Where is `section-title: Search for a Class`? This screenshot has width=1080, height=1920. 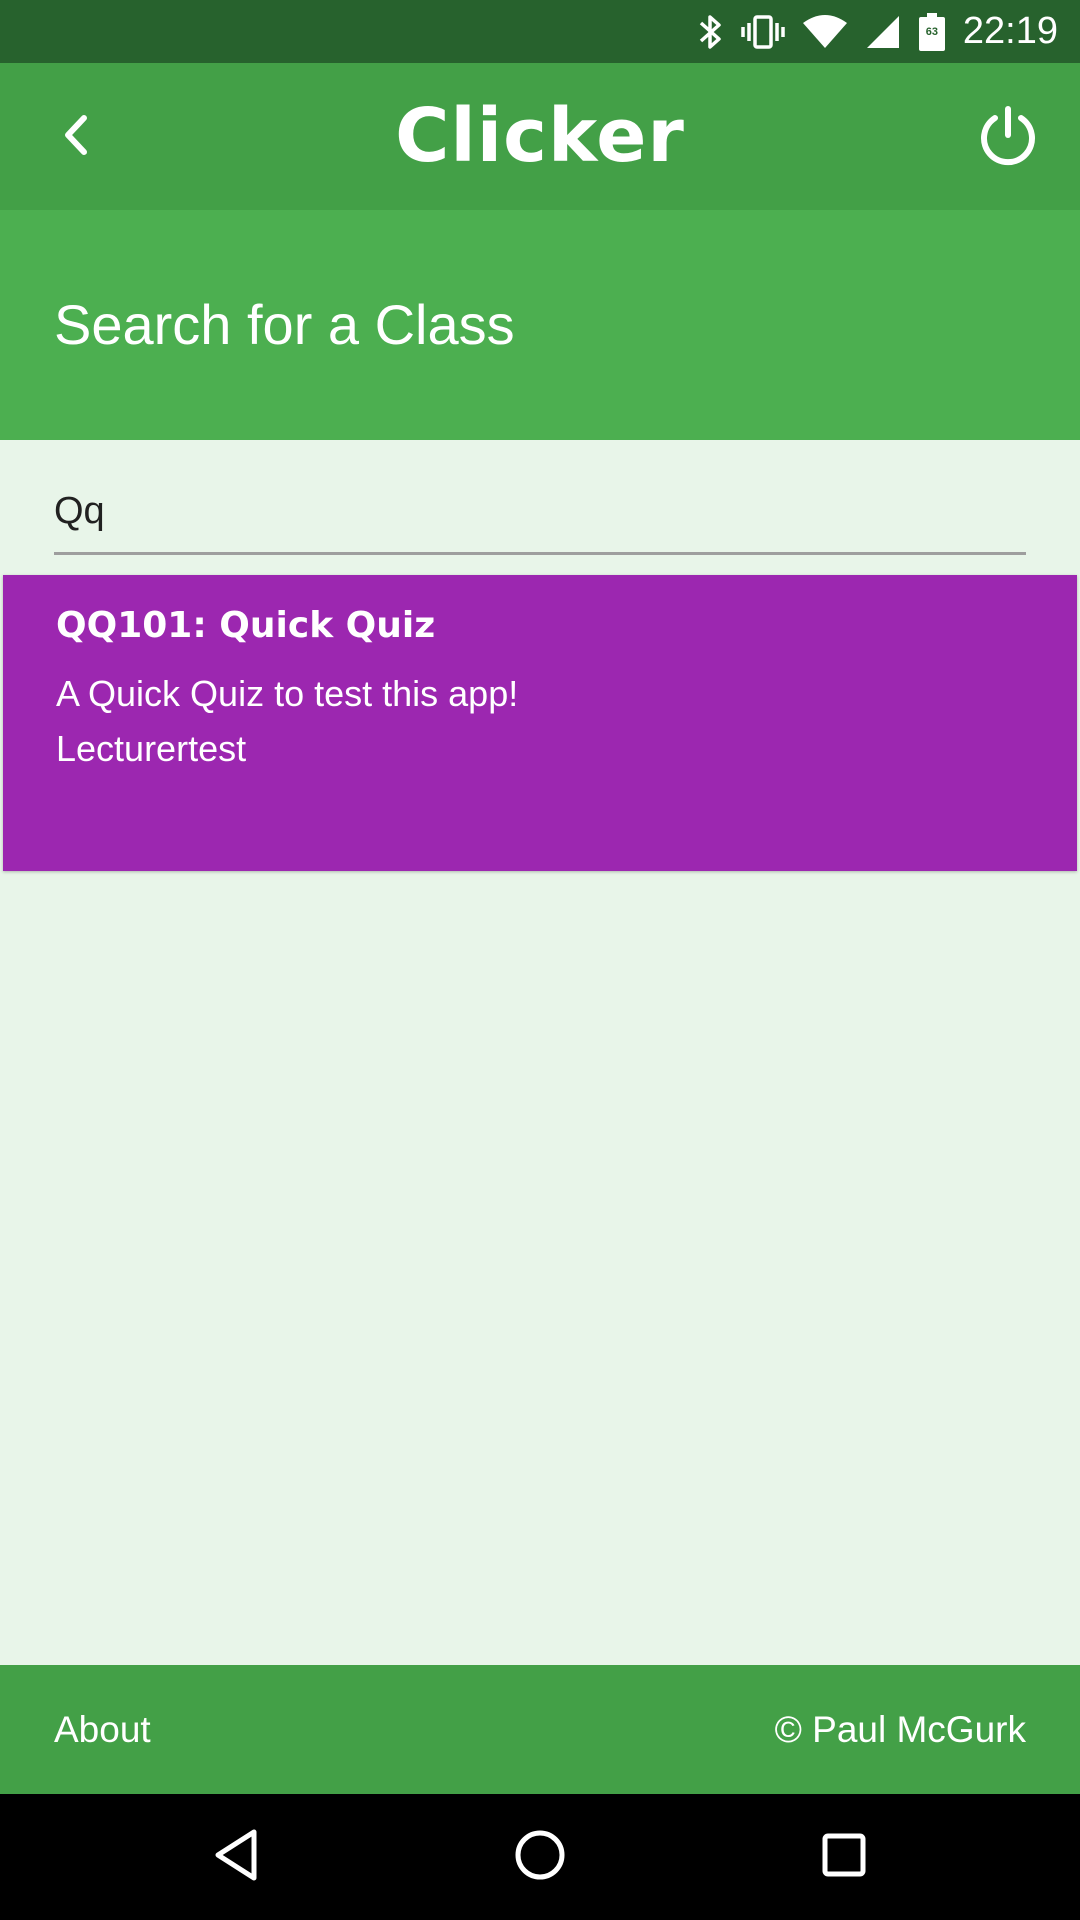 section-title: Search for a Class is located at coordinates (284, 324).